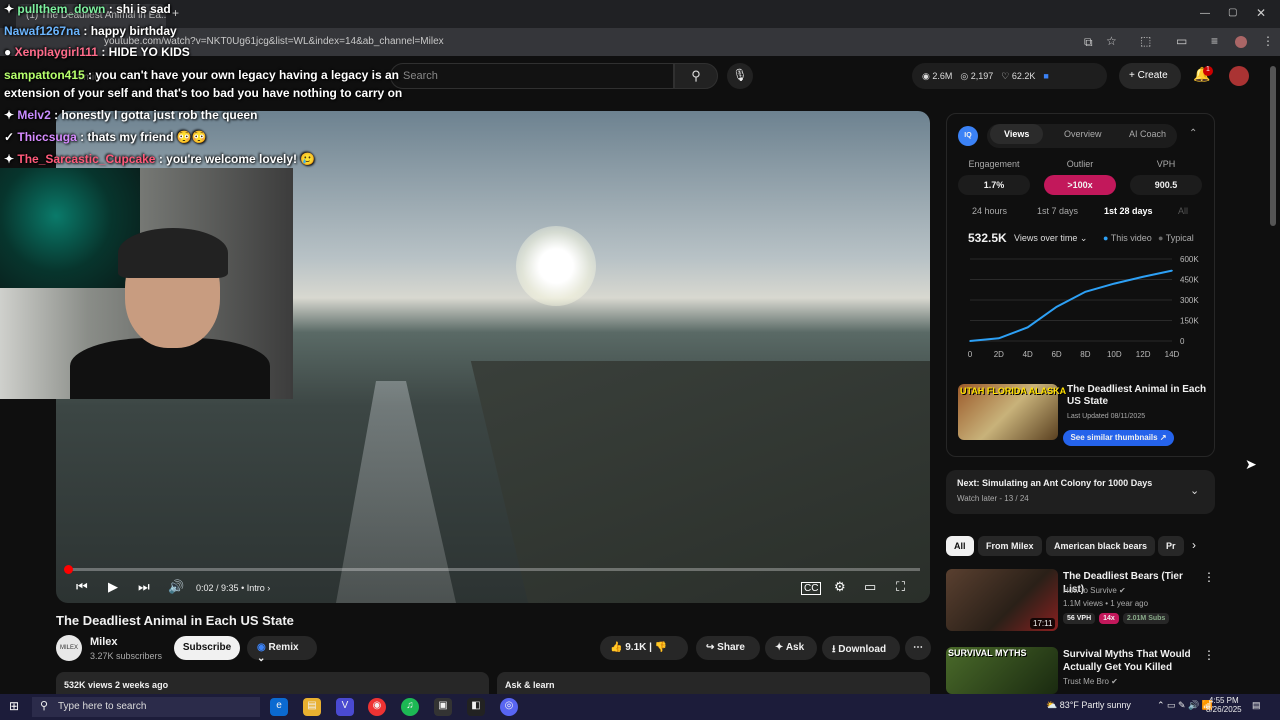 This screenshot has height=720, width=1280. Describe the element at coordinates (82, 587) in the screenshot. I see `previous-icon: ⏮` at that location.